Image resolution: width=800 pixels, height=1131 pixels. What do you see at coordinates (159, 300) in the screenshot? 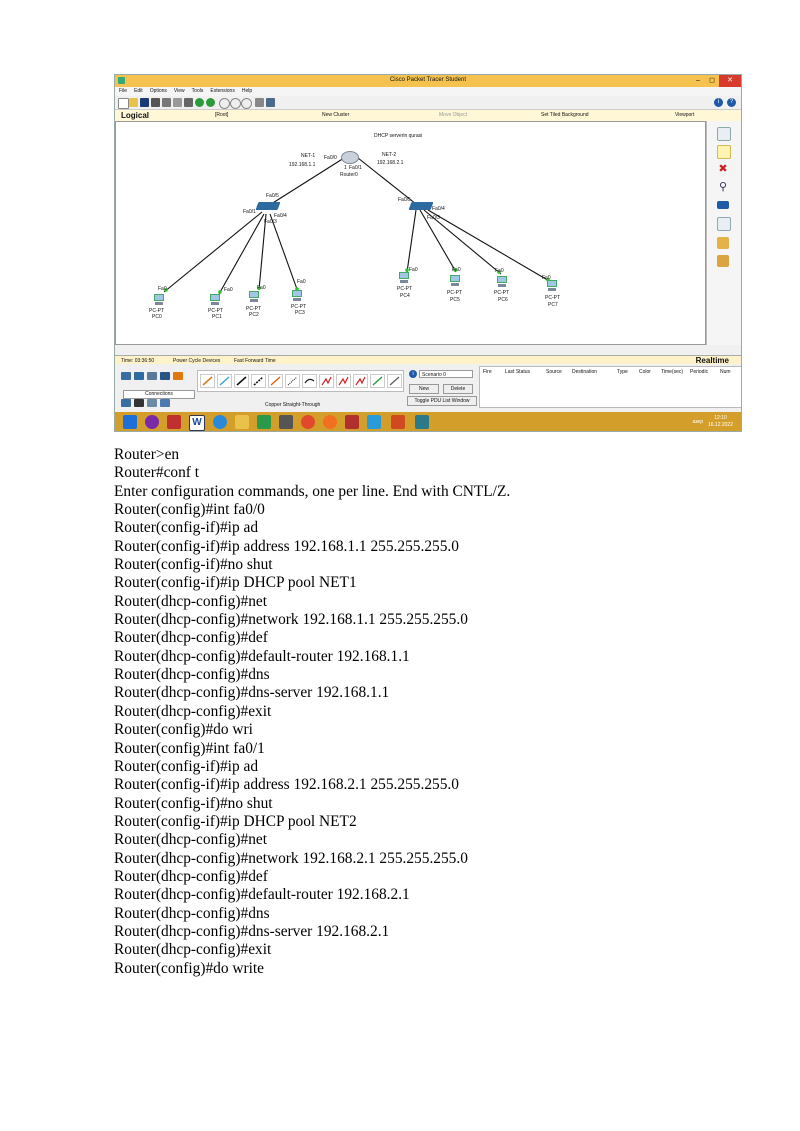
I see `pc0-icon` at bounding box center [159, 300].